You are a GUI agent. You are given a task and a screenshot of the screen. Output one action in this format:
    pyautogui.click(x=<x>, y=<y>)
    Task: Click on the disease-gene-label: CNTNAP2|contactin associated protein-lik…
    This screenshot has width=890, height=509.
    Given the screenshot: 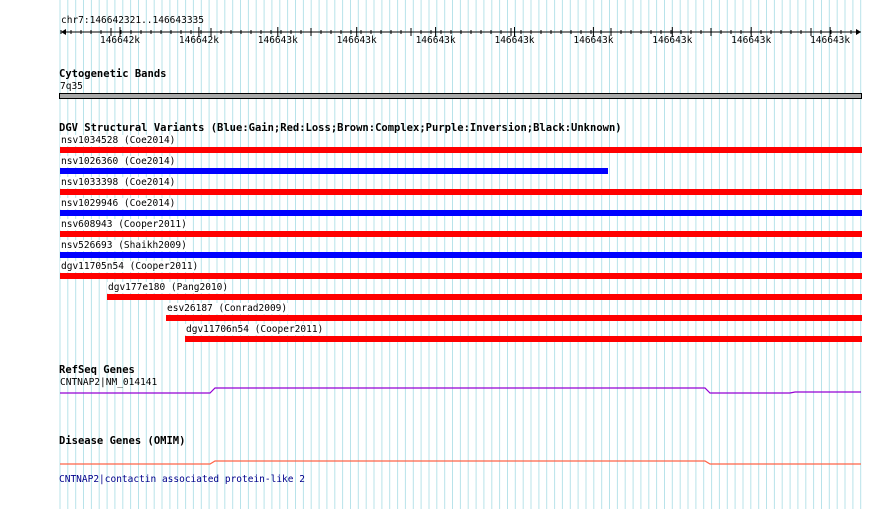 What is the action you would take?
    pyautogui.click(x=182, y=479)
    